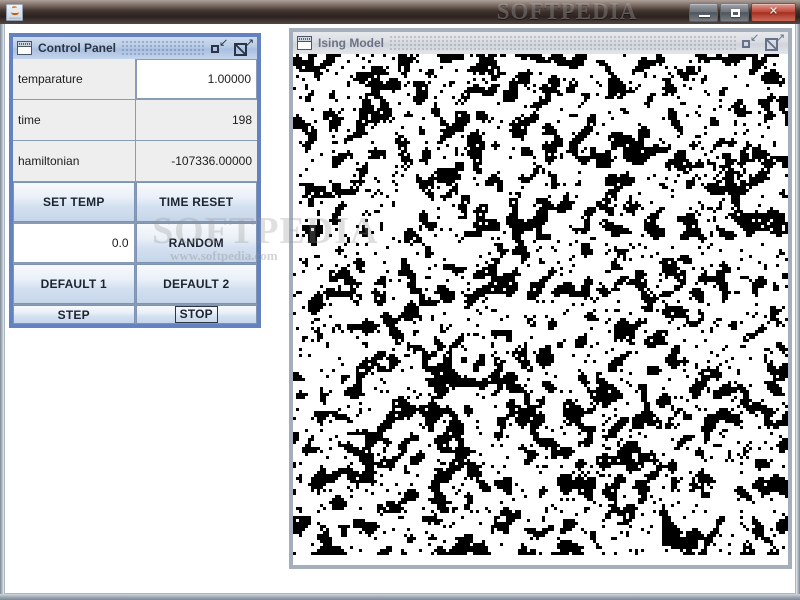  I want to click on time-reset-button: TIME RESET, so click(196, 202).